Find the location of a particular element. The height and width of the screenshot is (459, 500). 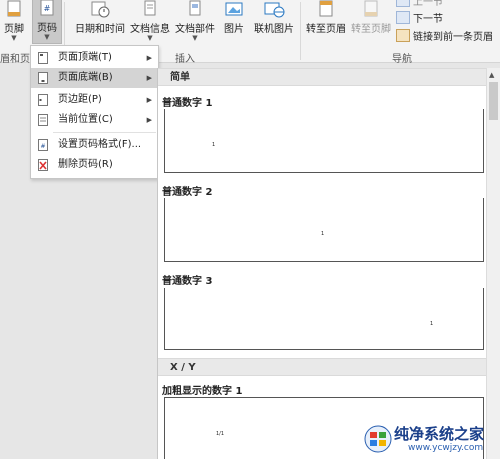

footer-icon is located at coordinates (14, 8).